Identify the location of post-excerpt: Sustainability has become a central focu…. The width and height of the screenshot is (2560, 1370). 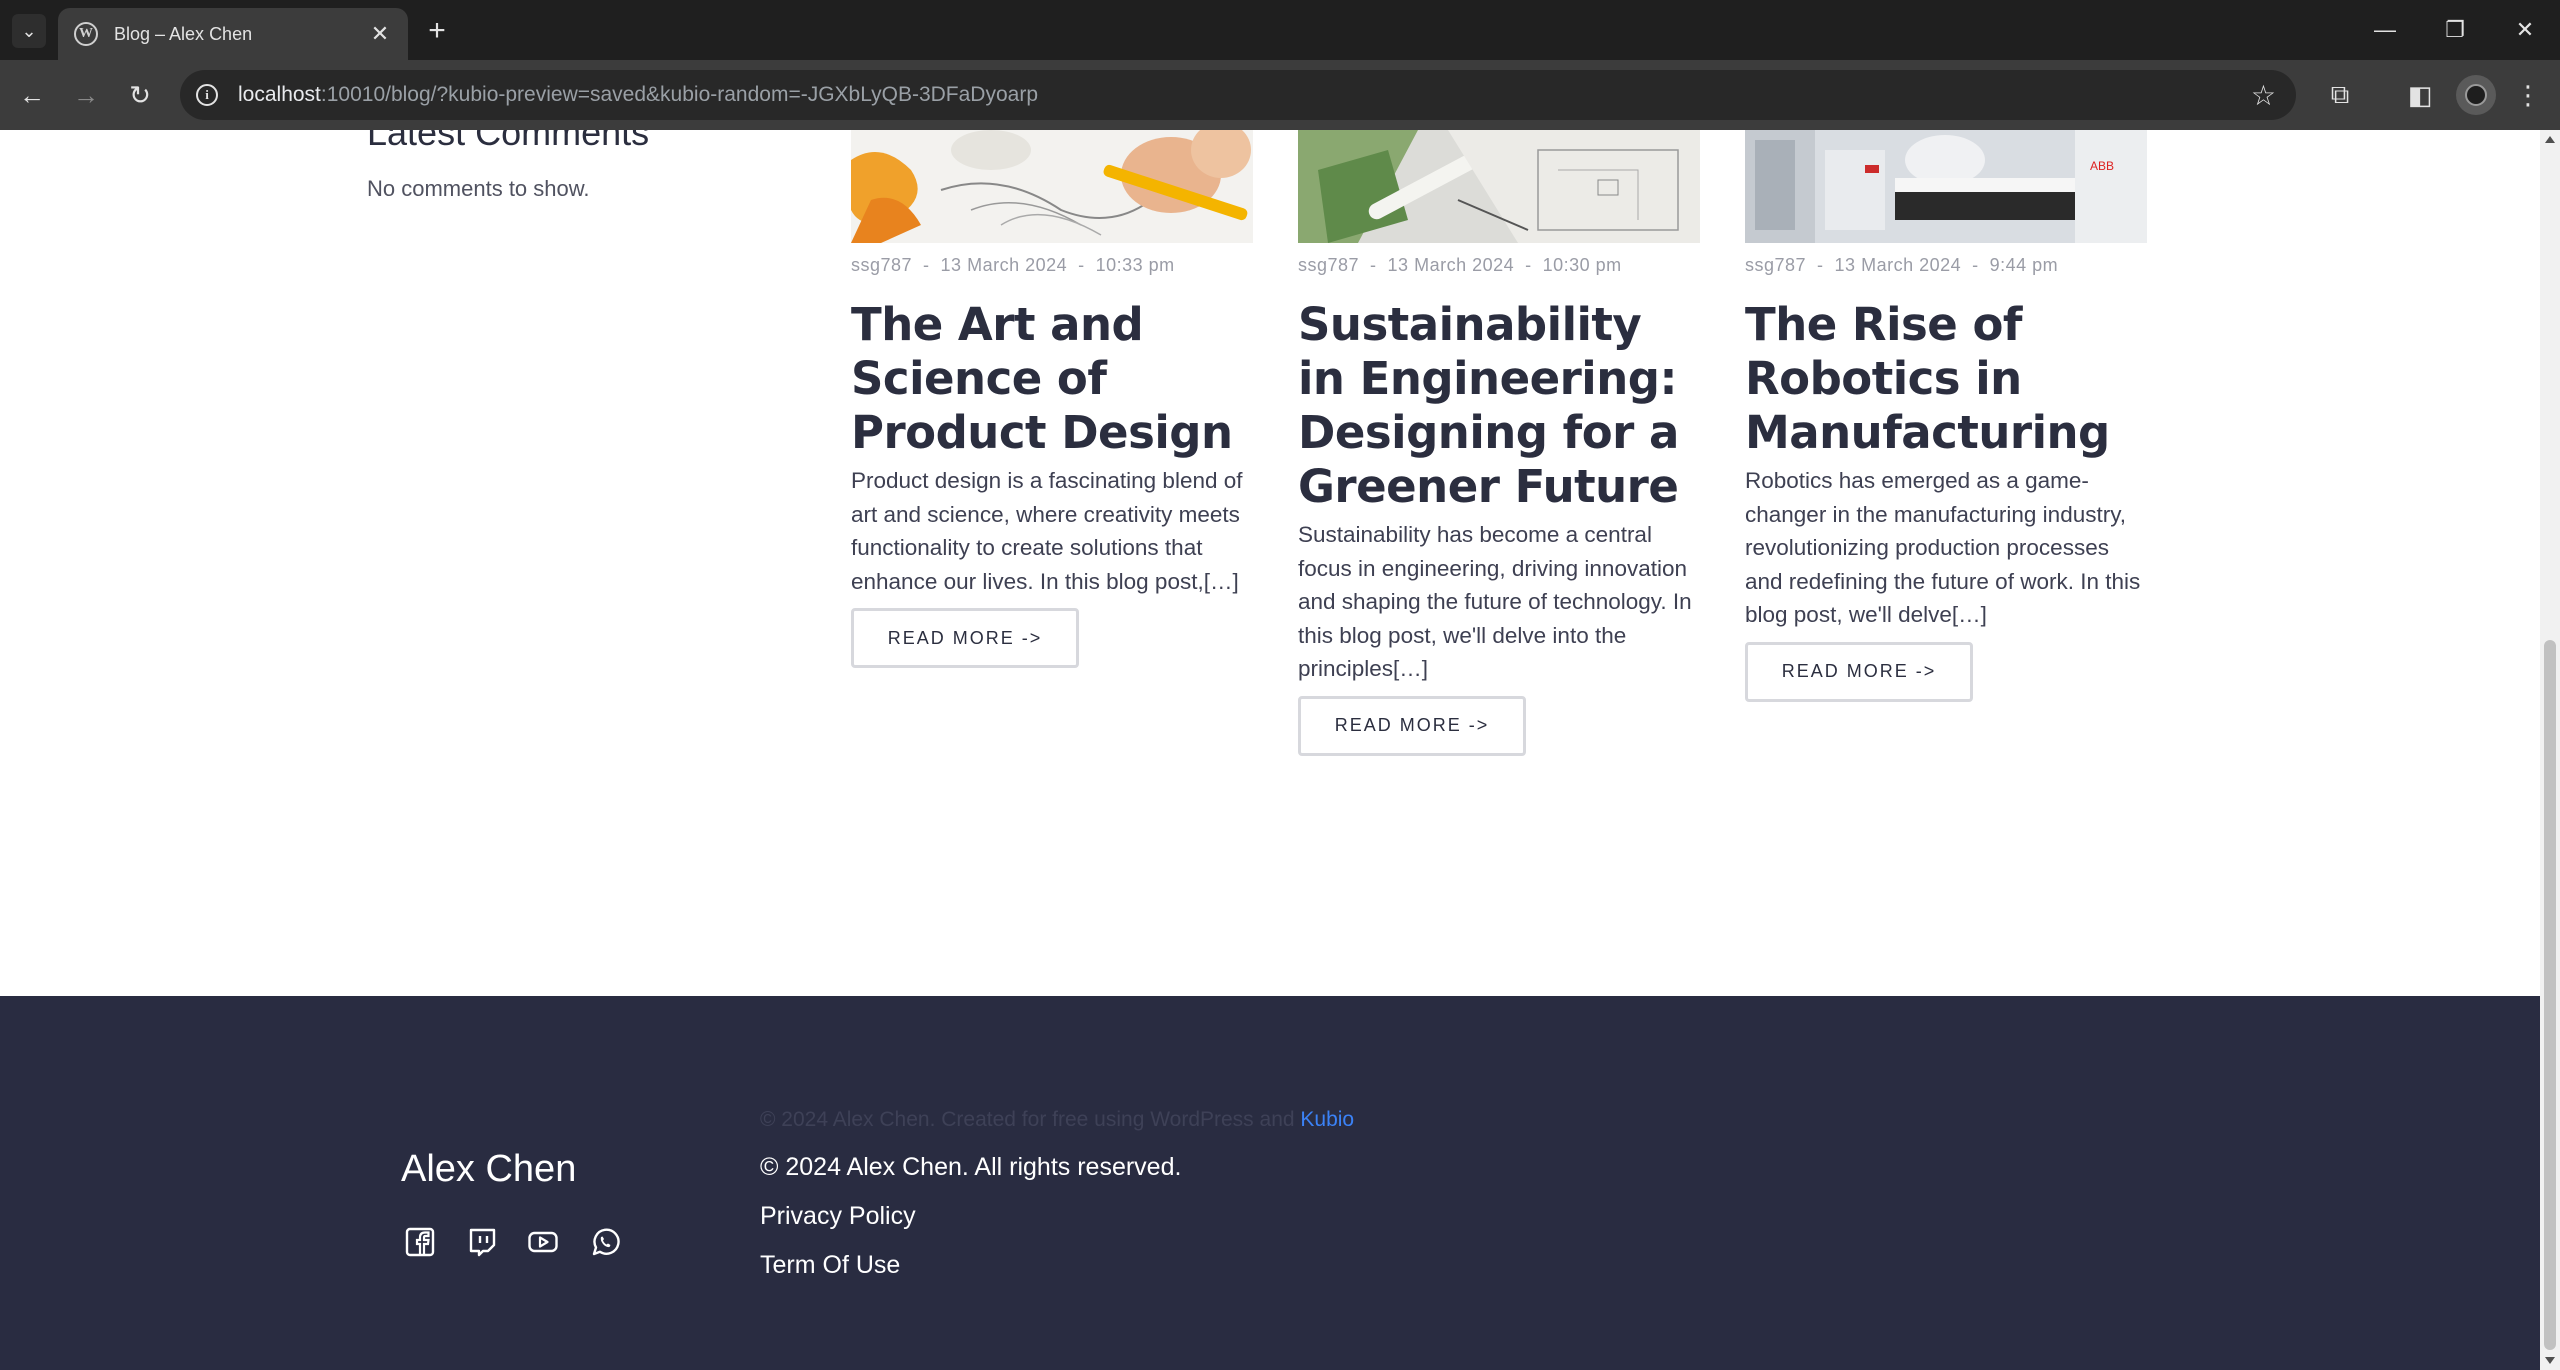
(1495, 601).